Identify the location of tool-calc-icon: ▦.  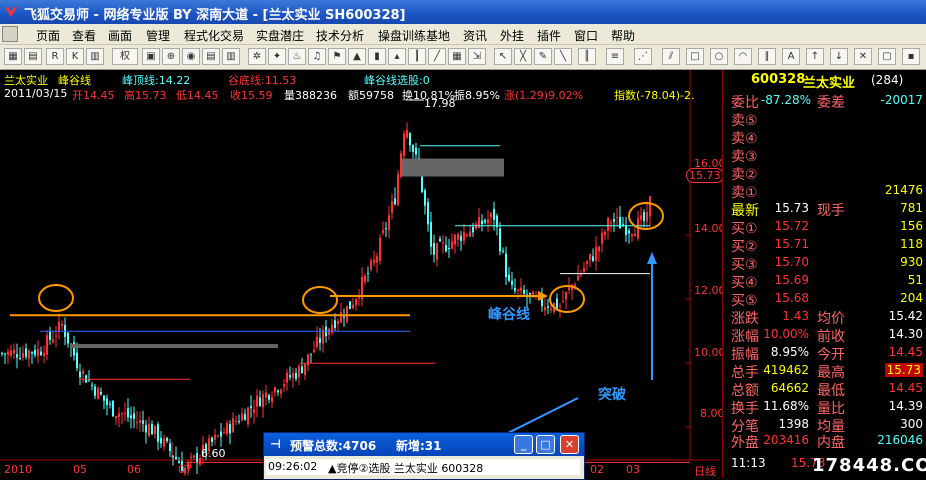
(457, 56).